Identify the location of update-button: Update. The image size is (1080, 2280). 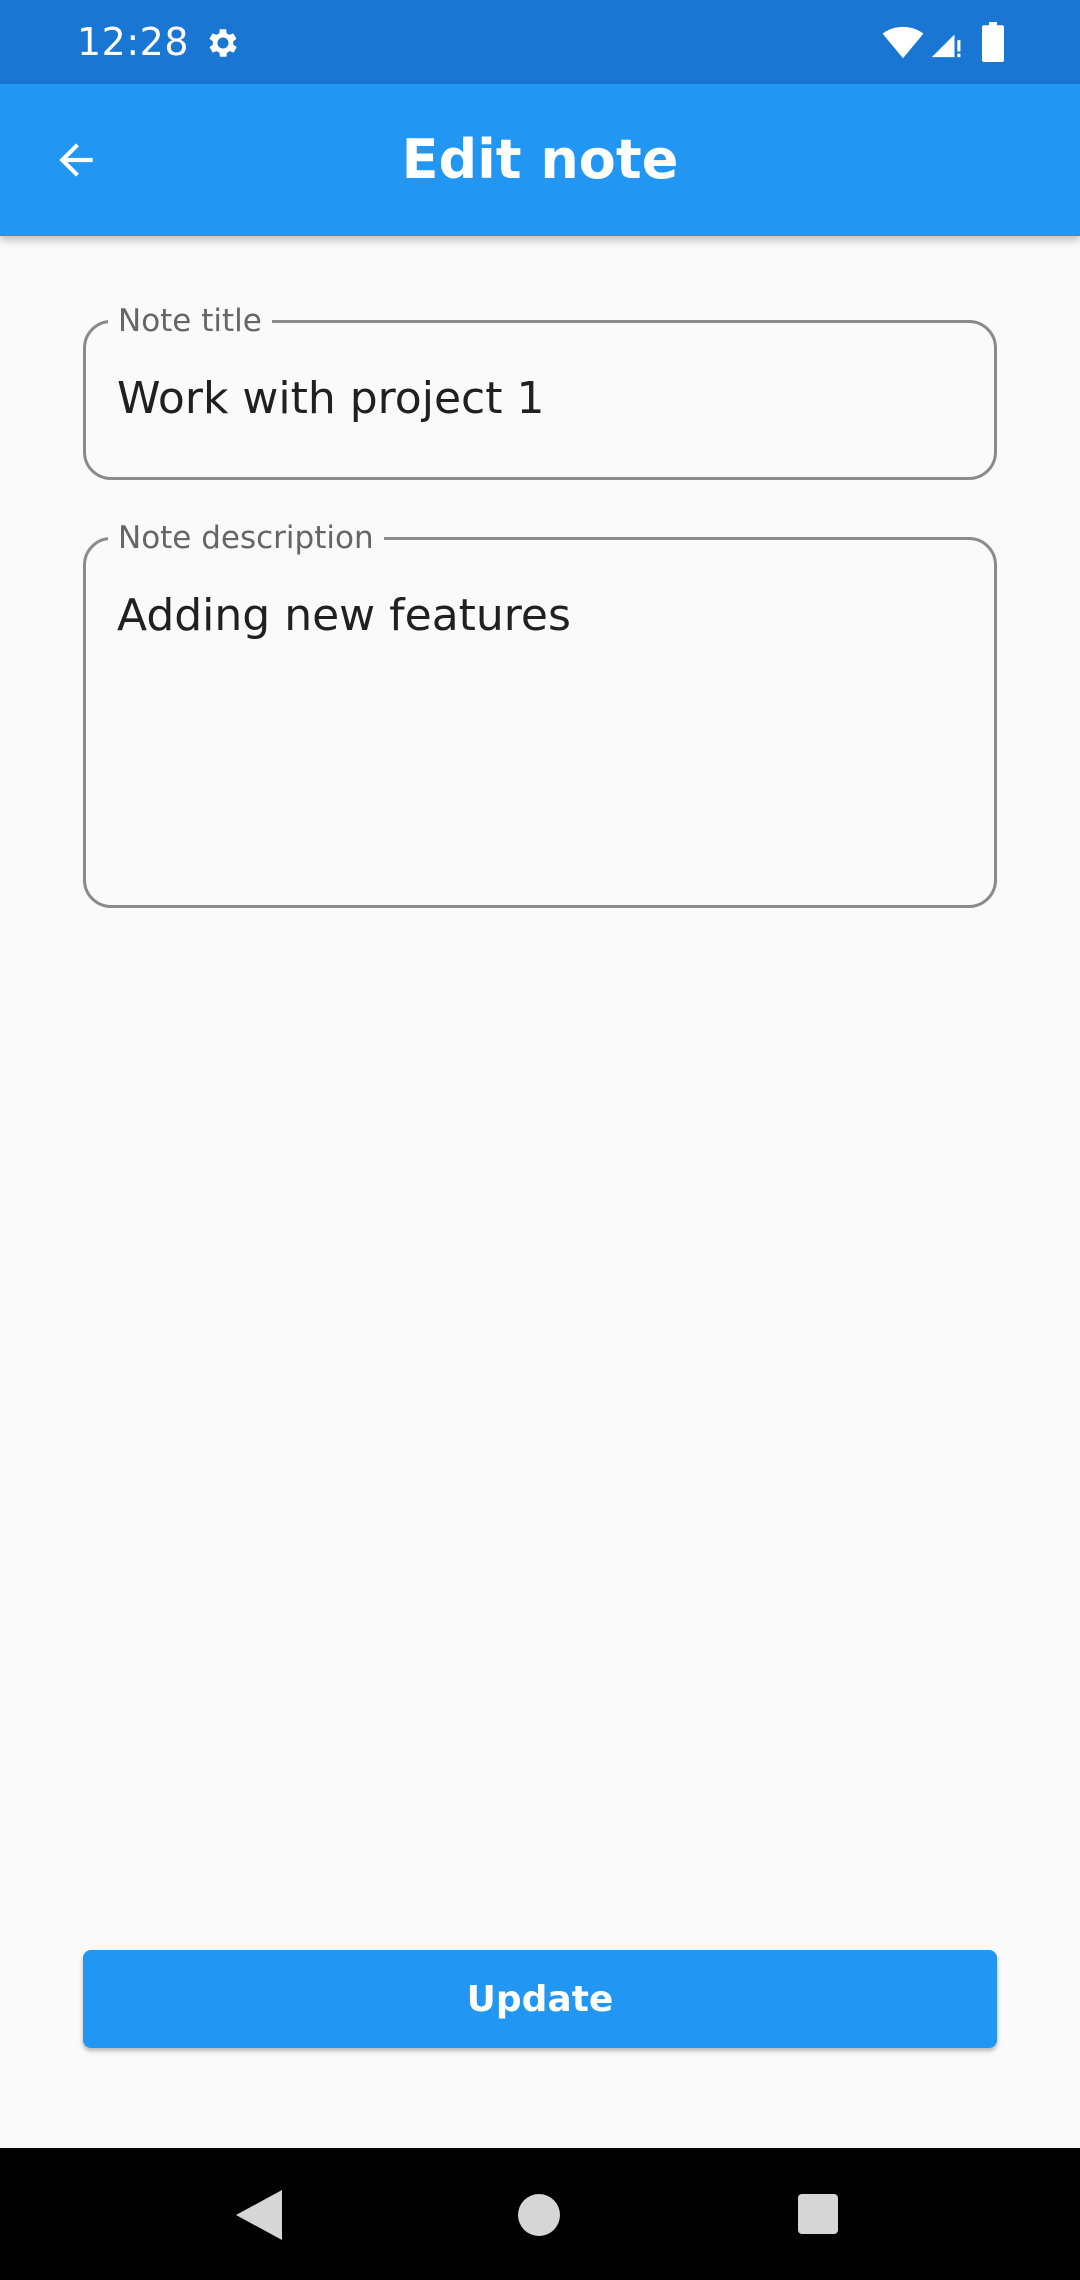
(540, 1999).